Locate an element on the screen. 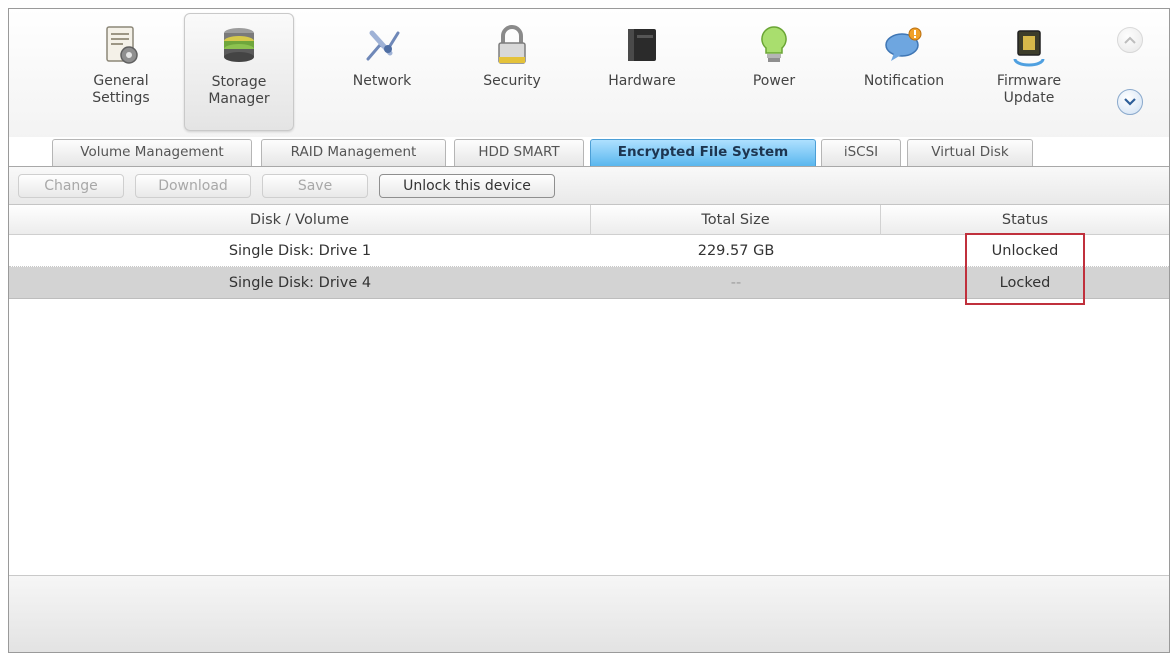 The image size is (1176, 657). topbar-item-storage-manager: Storage Manager is located at coordinates (239, 72).